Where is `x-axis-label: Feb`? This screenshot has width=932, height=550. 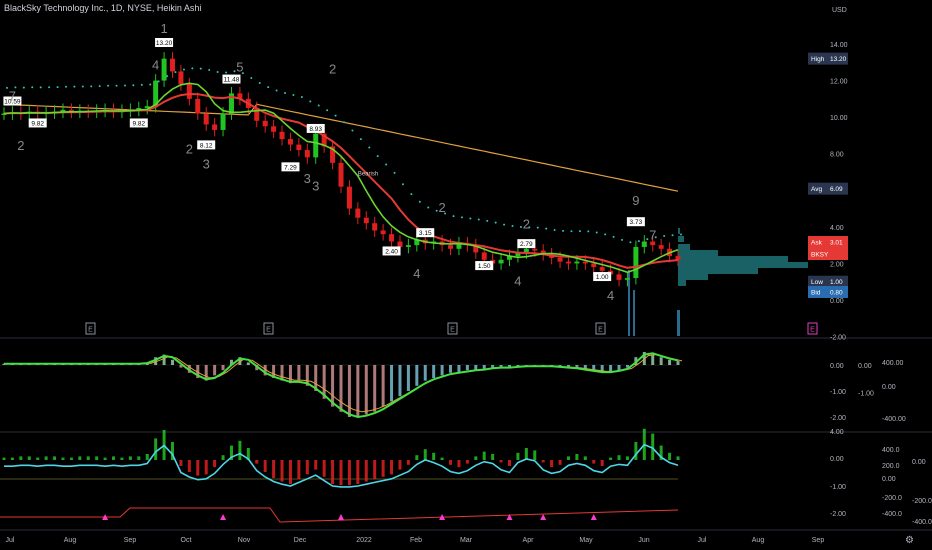 x-axis-label: Feb is located at coordinates (416, 540).